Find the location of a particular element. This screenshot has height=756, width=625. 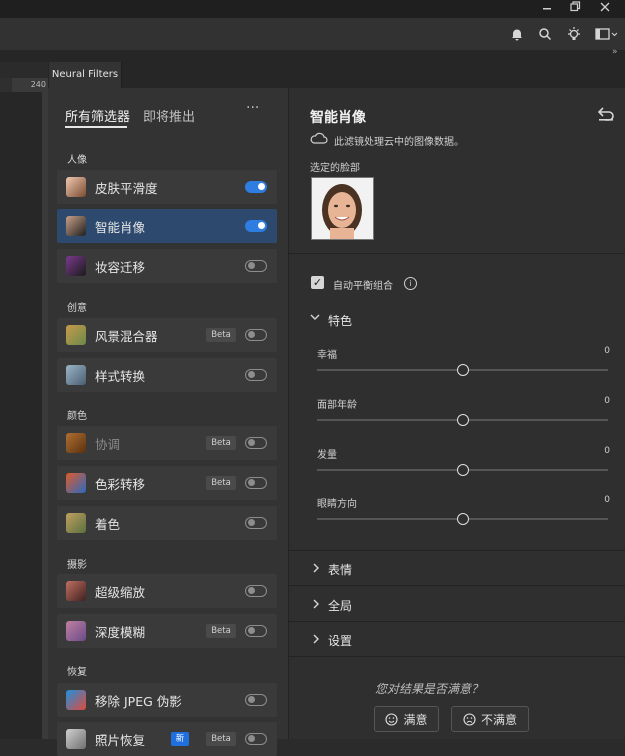

ruler-value: 240 is located at coordinates (30, 85).